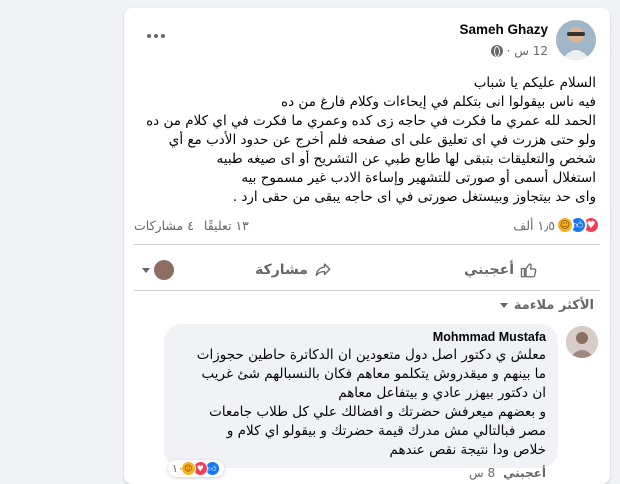  Describe the element at coordinates (149, 36) in the screenshot. I see `more-icon` at that location.